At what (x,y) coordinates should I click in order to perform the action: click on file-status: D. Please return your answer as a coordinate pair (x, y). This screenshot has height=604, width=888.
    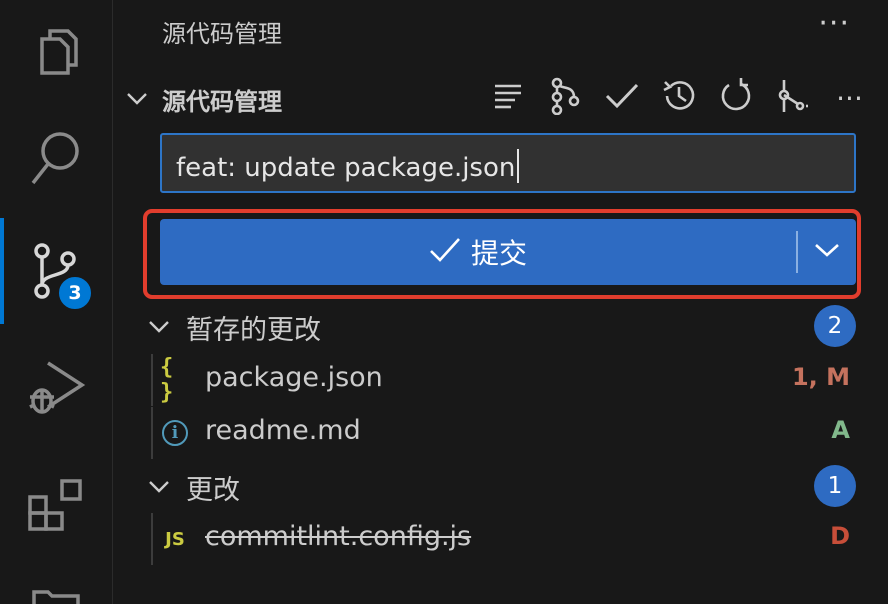
    Looking at the image, I should click on (840, 536).